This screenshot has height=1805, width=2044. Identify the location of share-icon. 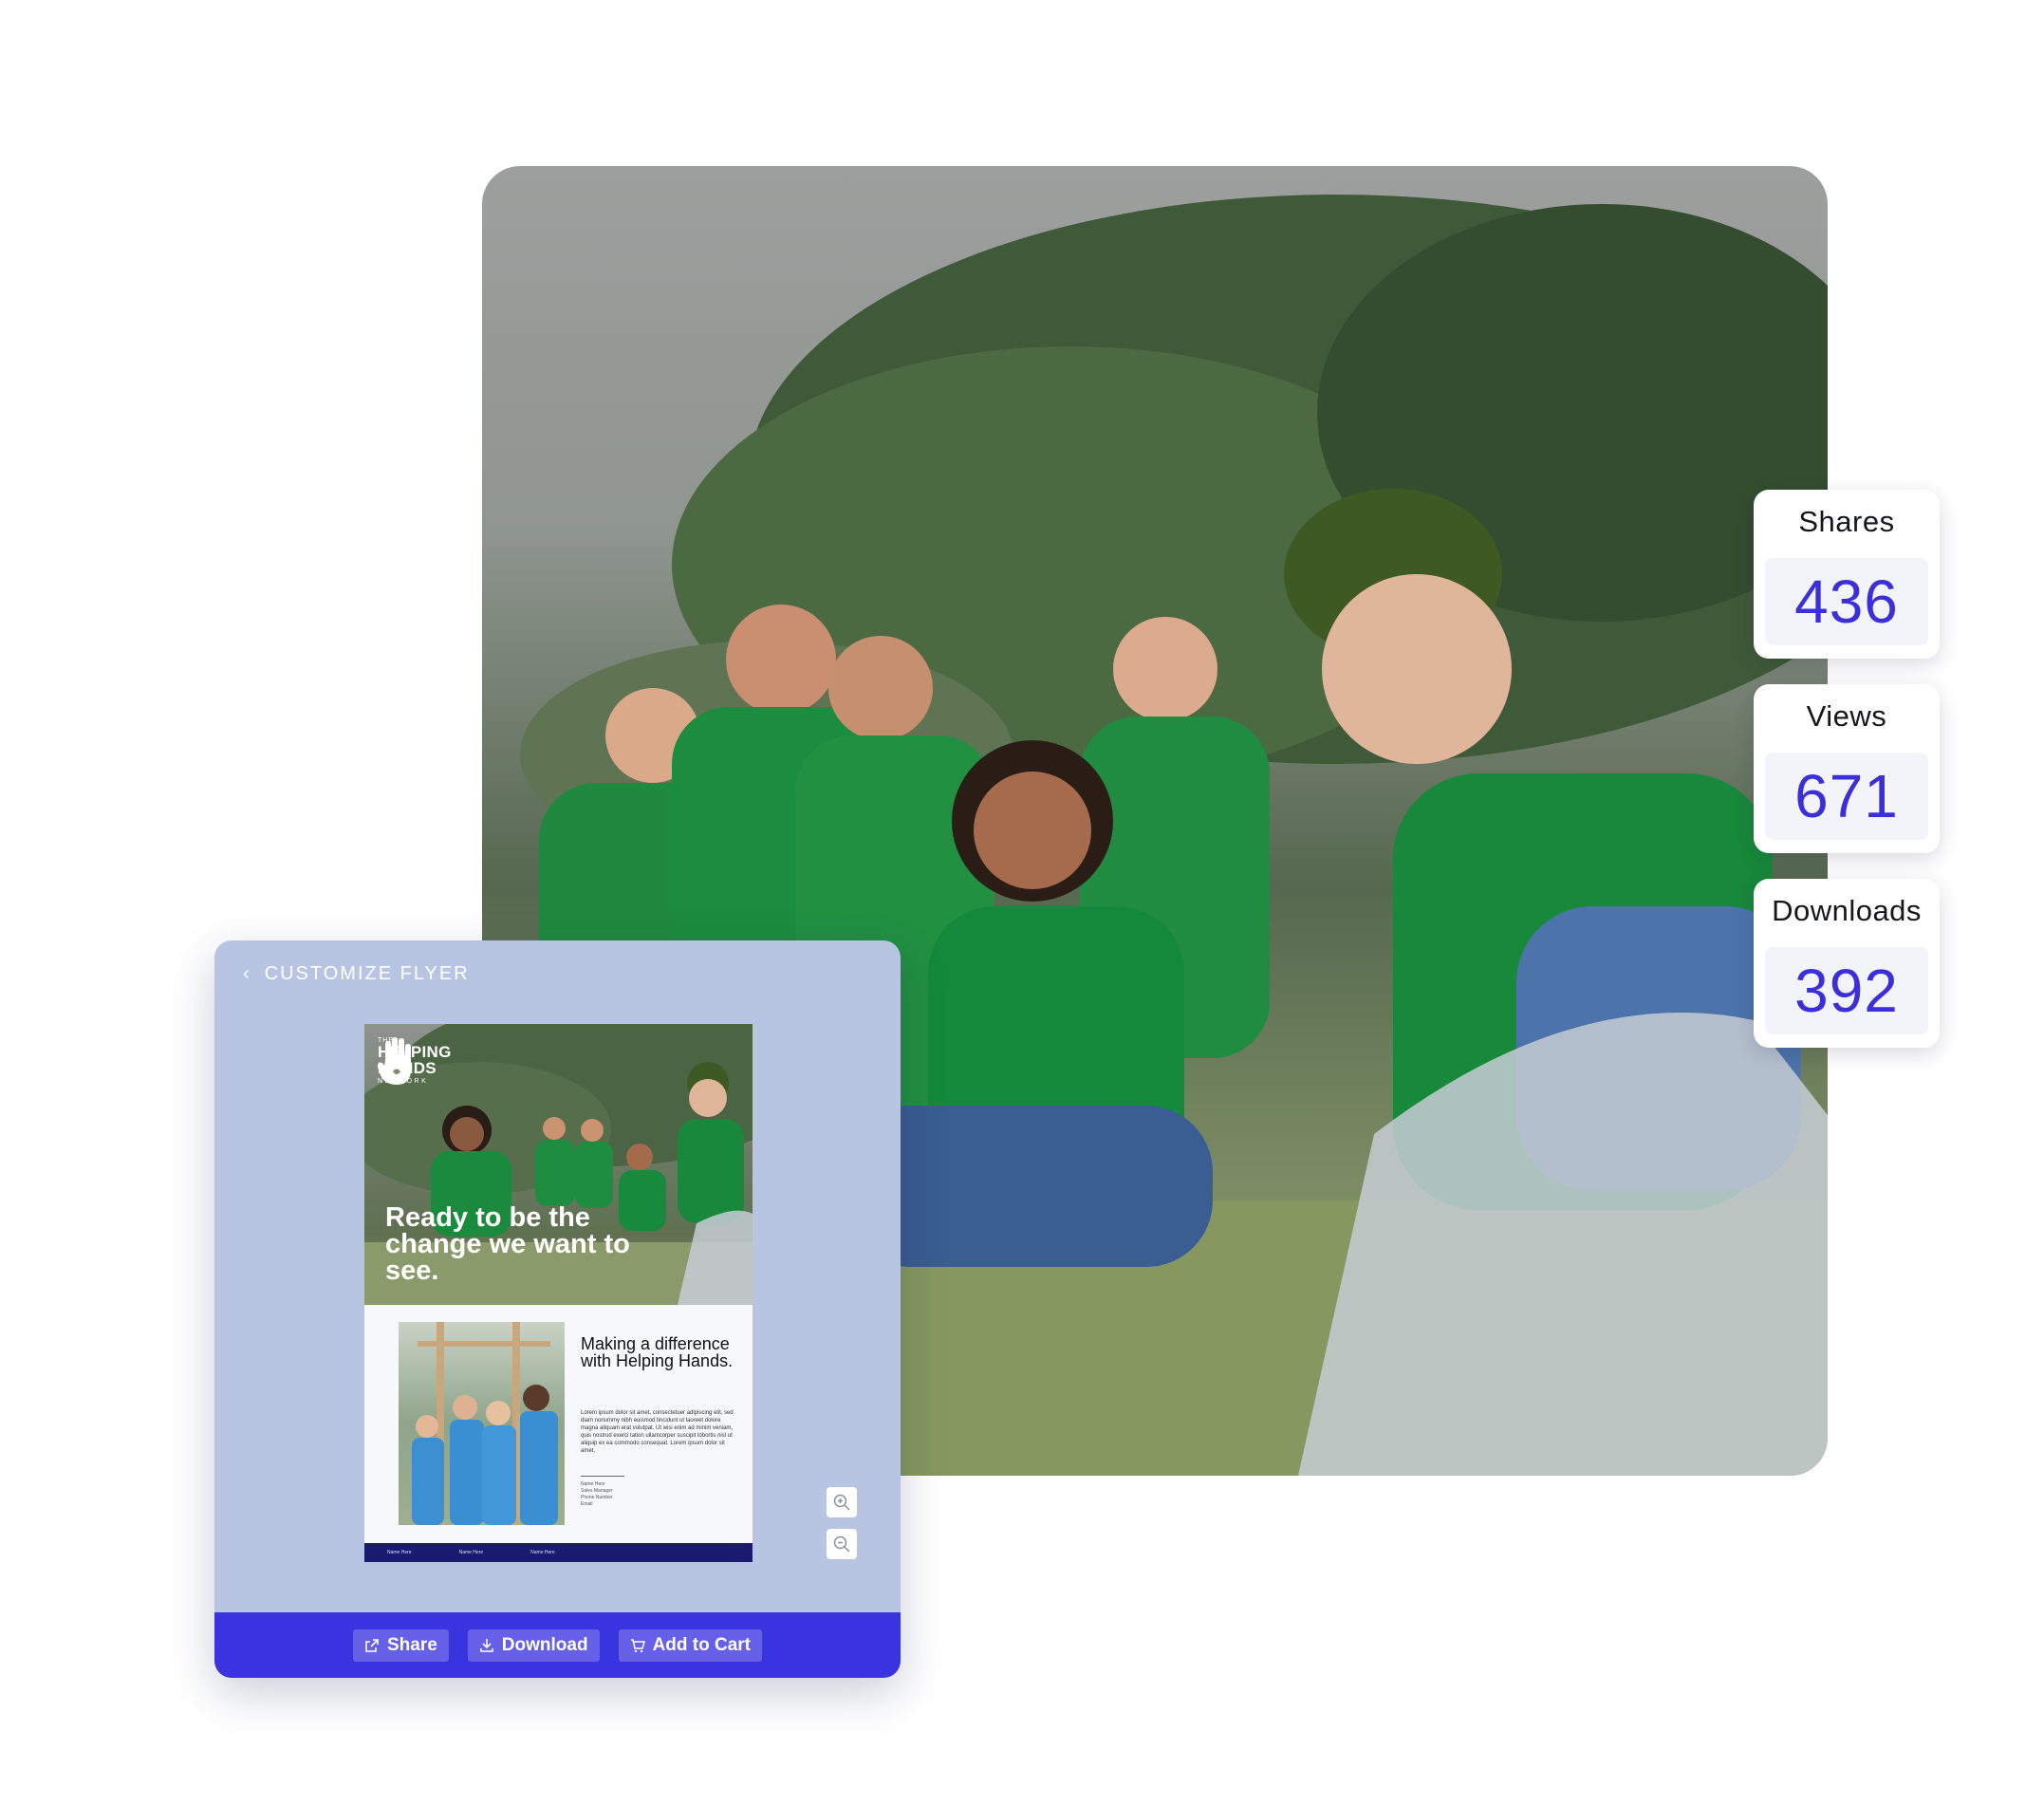
(372, 1645).